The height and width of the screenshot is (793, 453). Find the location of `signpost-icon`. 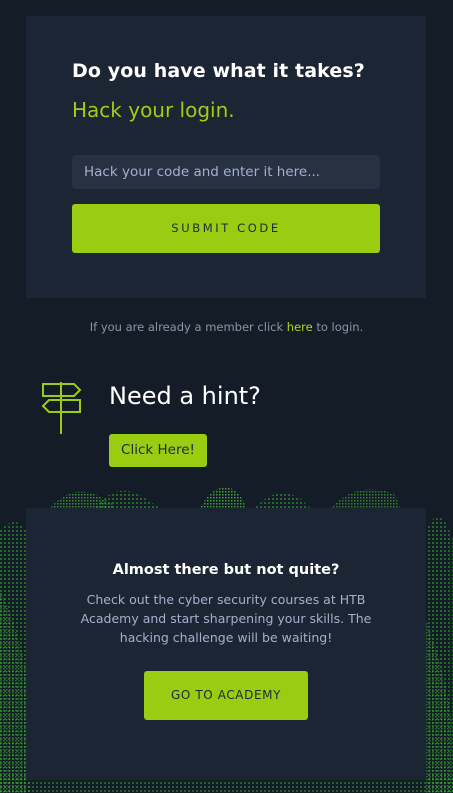

signpost-icon is located at coordinates (61, 408).